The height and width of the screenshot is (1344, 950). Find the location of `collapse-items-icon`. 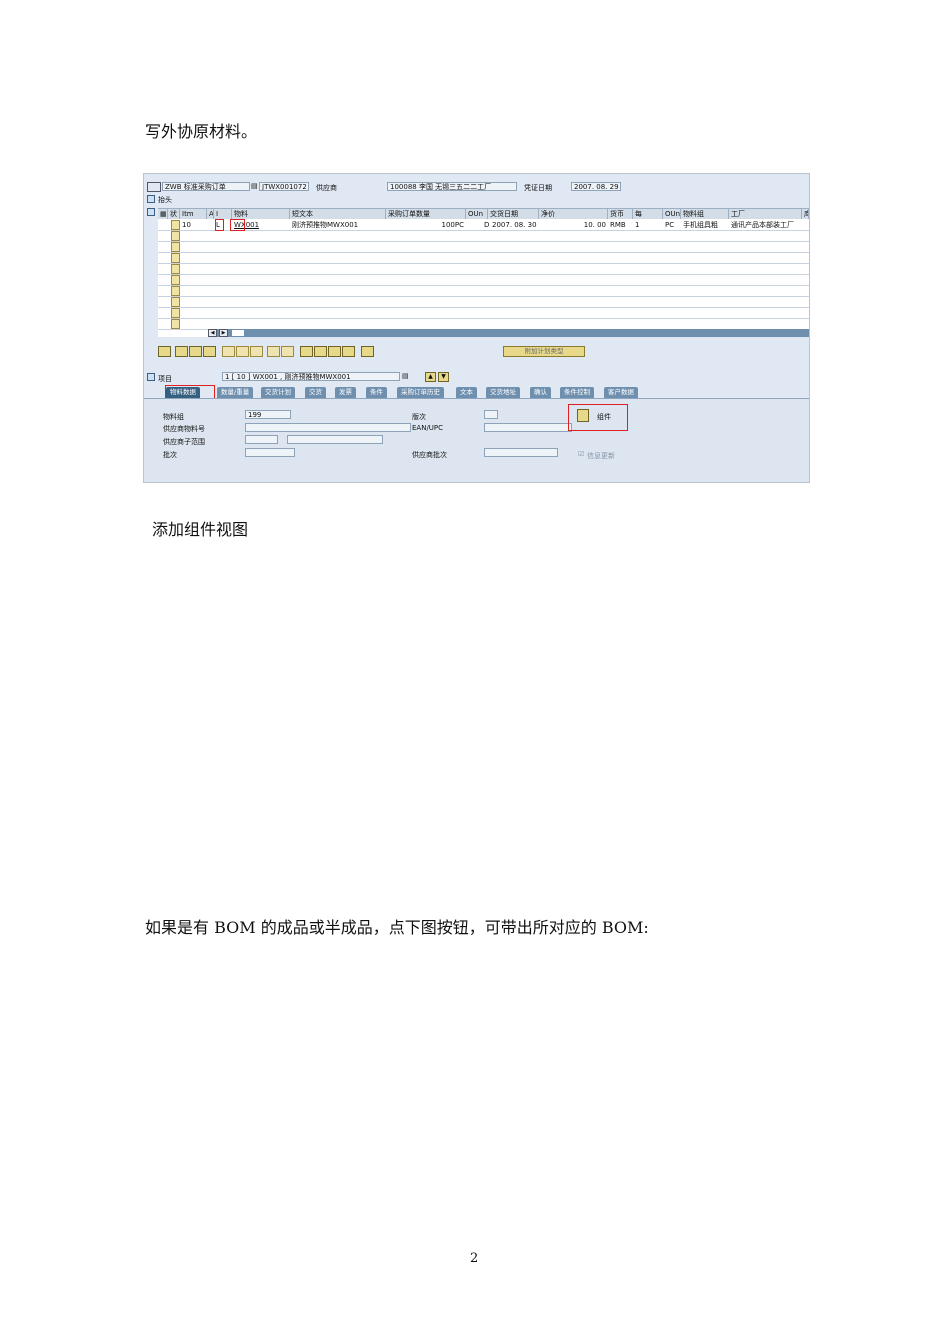

collapse-items-icon is located at coordinates (151, 212).